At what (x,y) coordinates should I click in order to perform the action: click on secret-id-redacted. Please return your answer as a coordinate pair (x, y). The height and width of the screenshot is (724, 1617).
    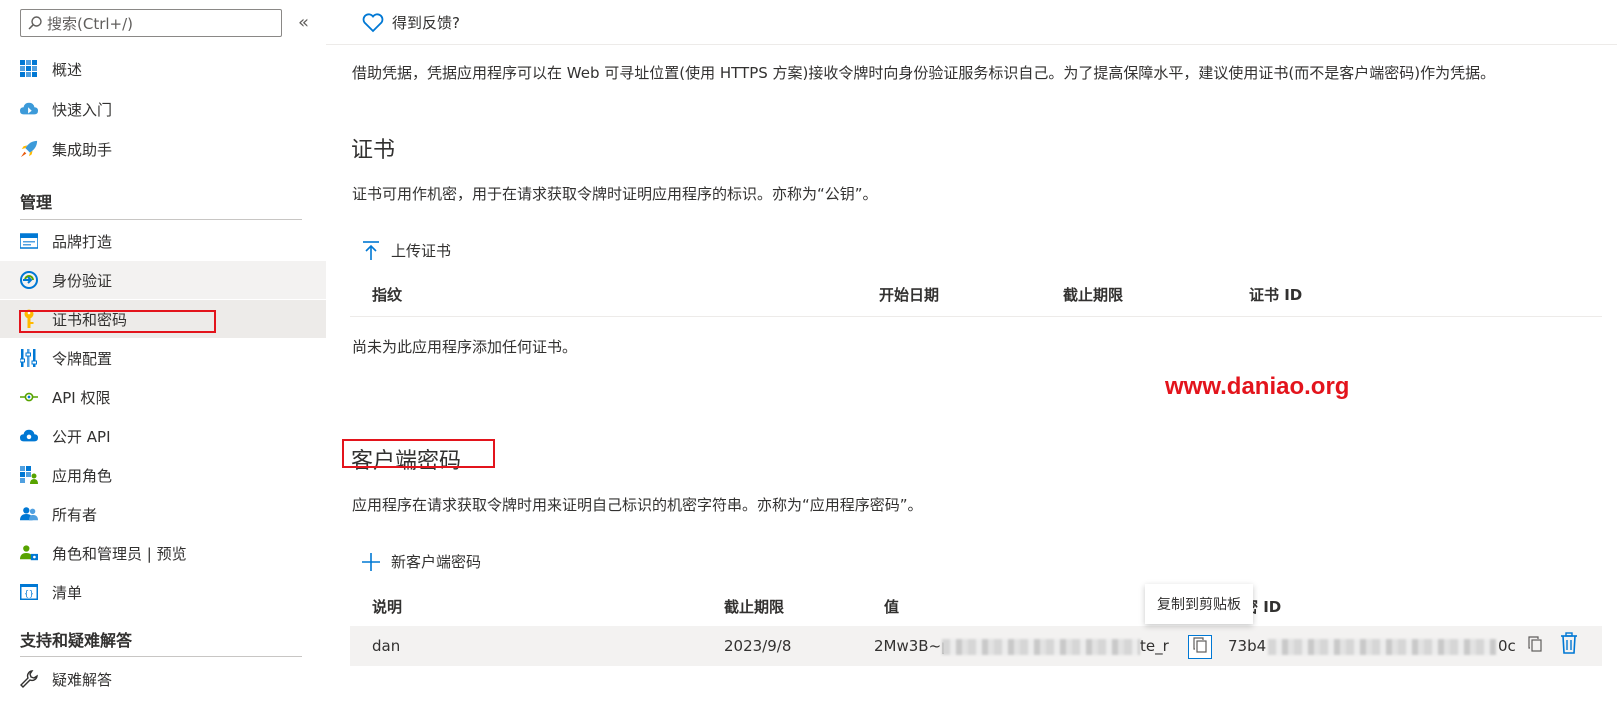
    Looking at the image, I should click on (1382, 647).